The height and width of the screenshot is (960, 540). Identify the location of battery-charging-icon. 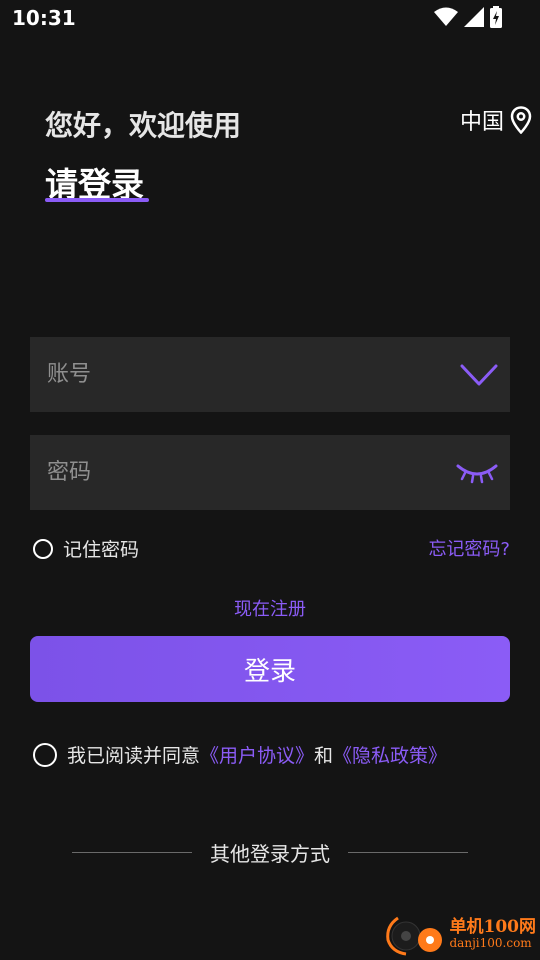
(496, 17).